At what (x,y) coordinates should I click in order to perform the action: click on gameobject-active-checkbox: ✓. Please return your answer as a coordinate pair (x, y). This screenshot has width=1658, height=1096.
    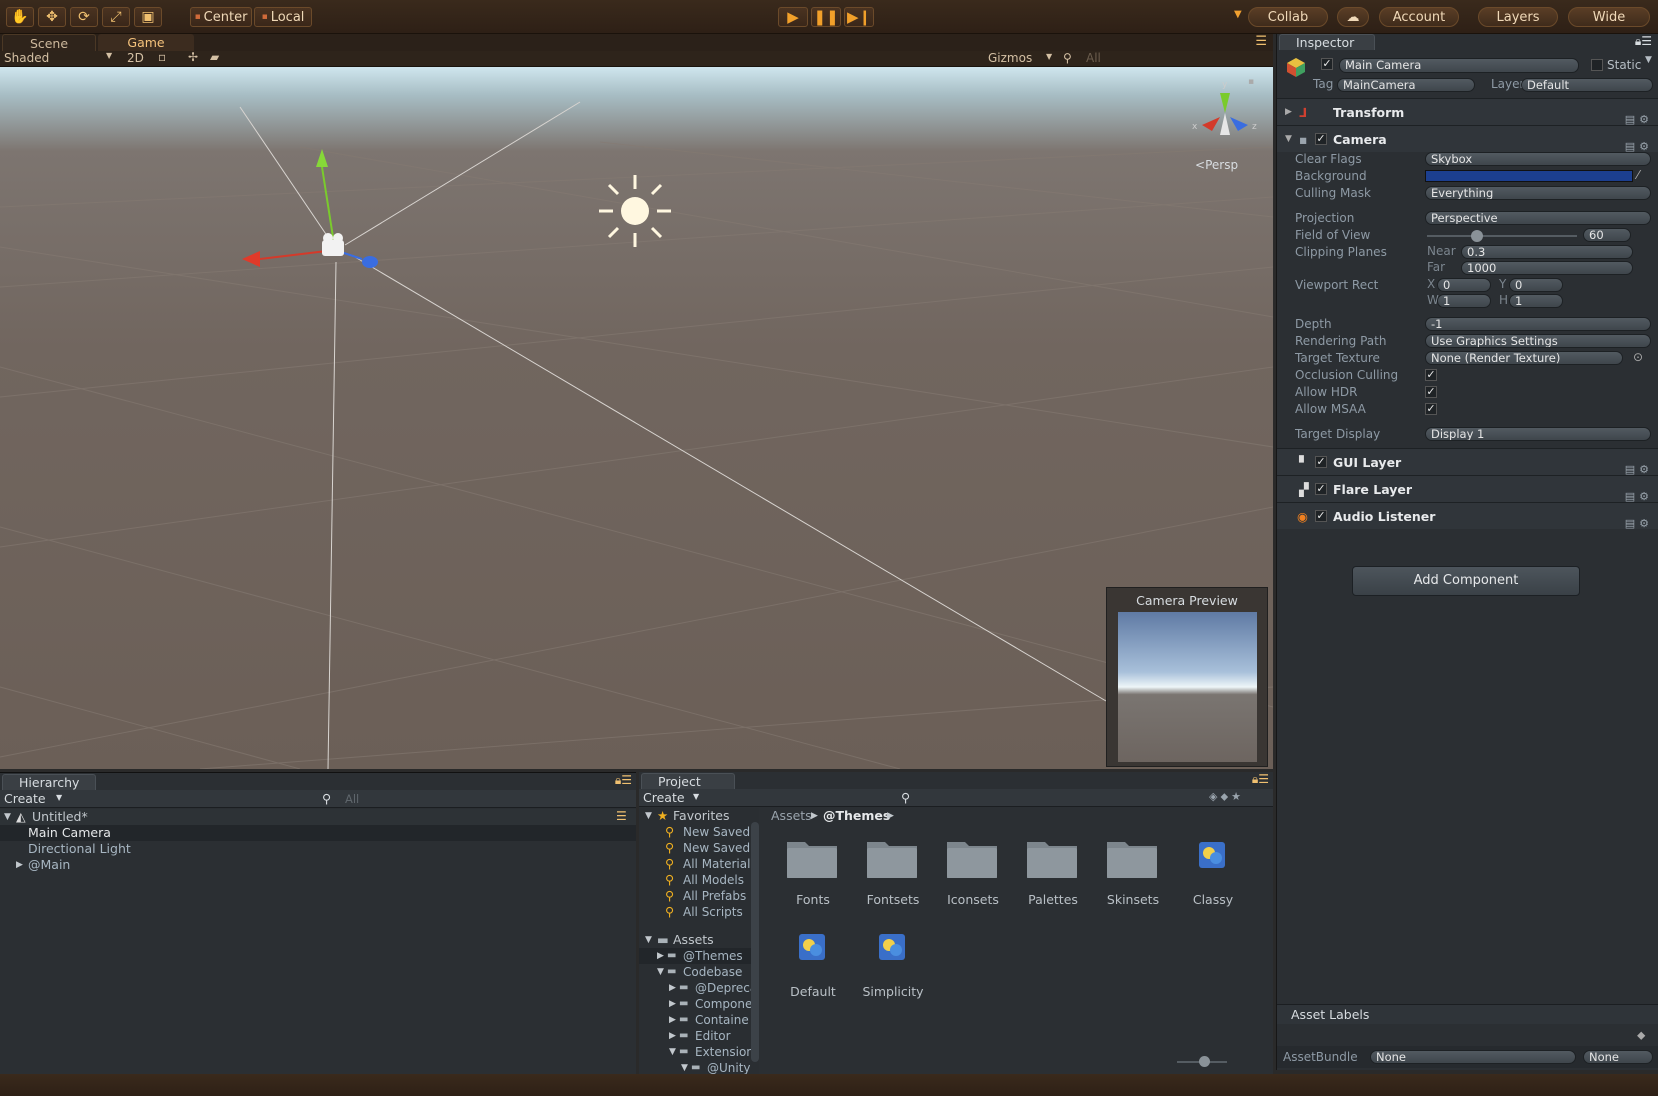
    Looking at the image, I should click on (1327, 64).